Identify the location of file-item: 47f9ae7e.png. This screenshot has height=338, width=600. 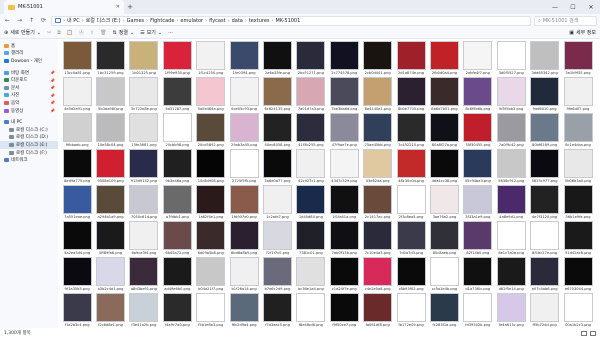
(344, 131).